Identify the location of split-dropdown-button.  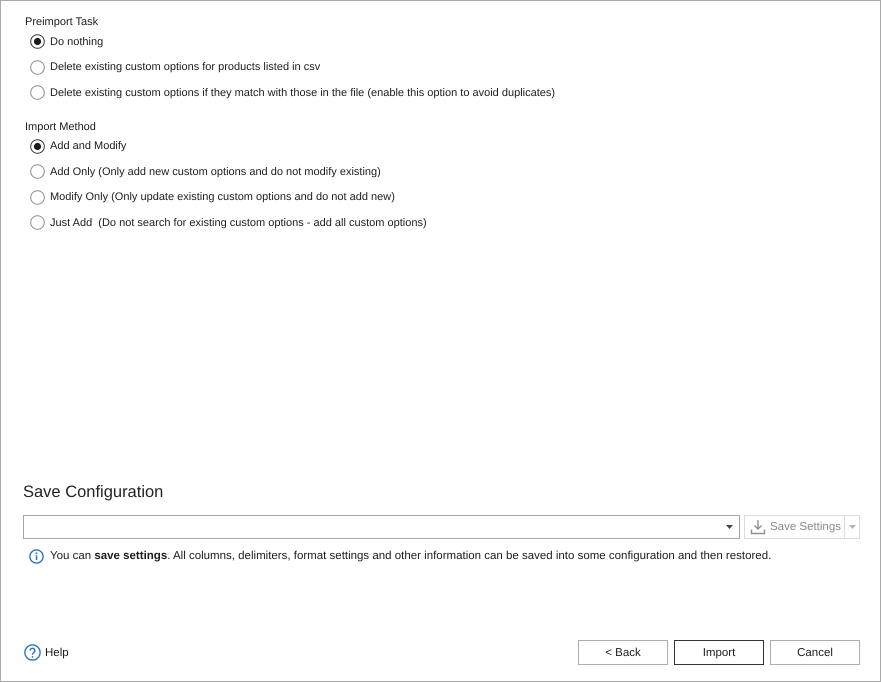
(851, 527).